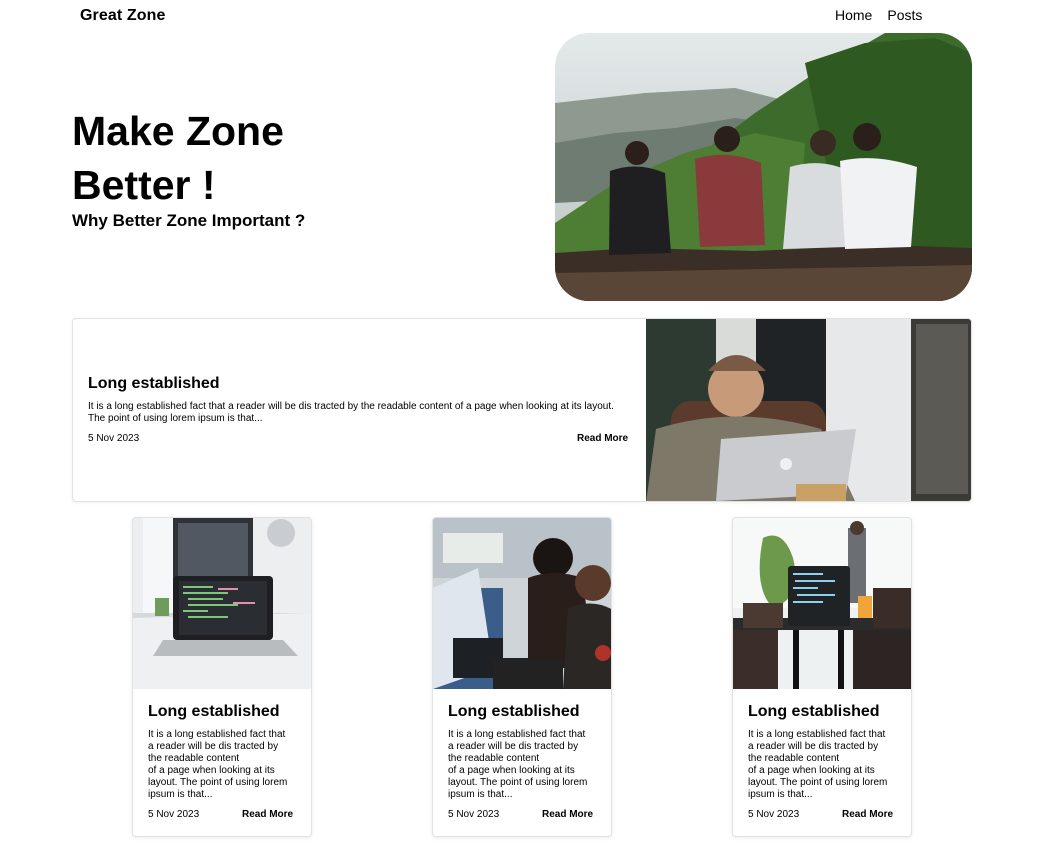 This screenshot has height=846, width=1064. What do you see at coordinates (282, 158) in the screenshot?
I see `hero-title: Make Zone Better !` at bounding box center [282, 158].